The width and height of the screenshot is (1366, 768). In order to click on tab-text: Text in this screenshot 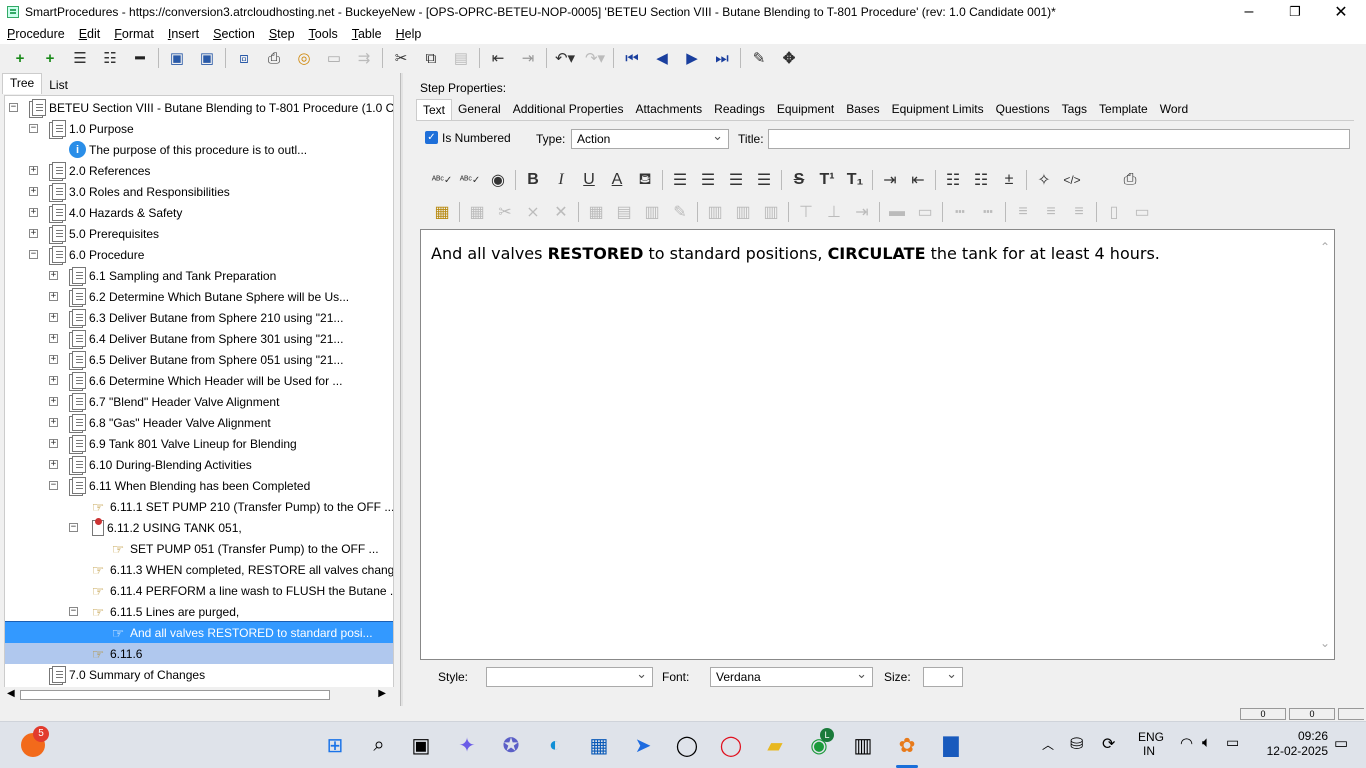, I will do `click(434, 109)`.